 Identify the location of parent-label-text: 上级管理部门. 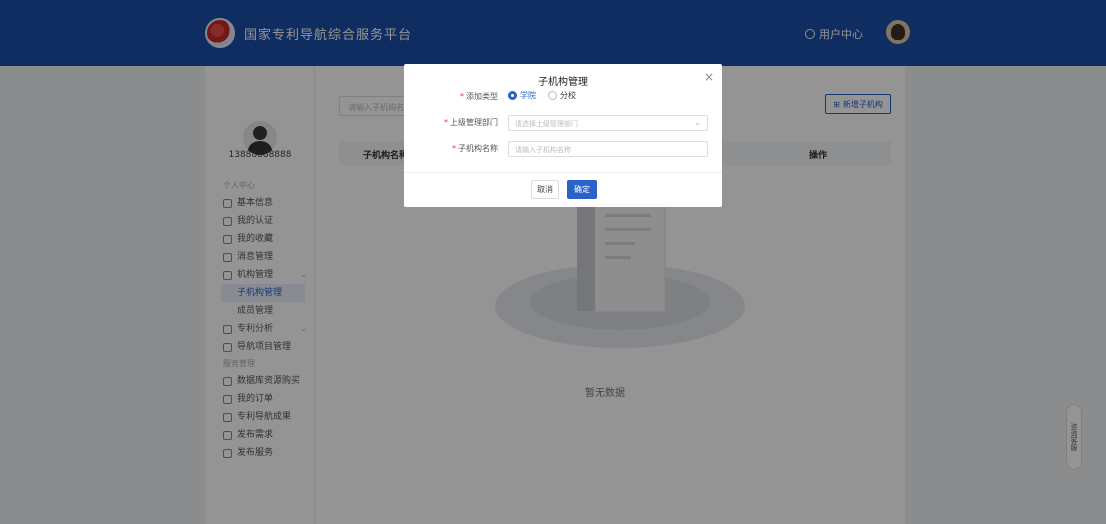
(474, 122).